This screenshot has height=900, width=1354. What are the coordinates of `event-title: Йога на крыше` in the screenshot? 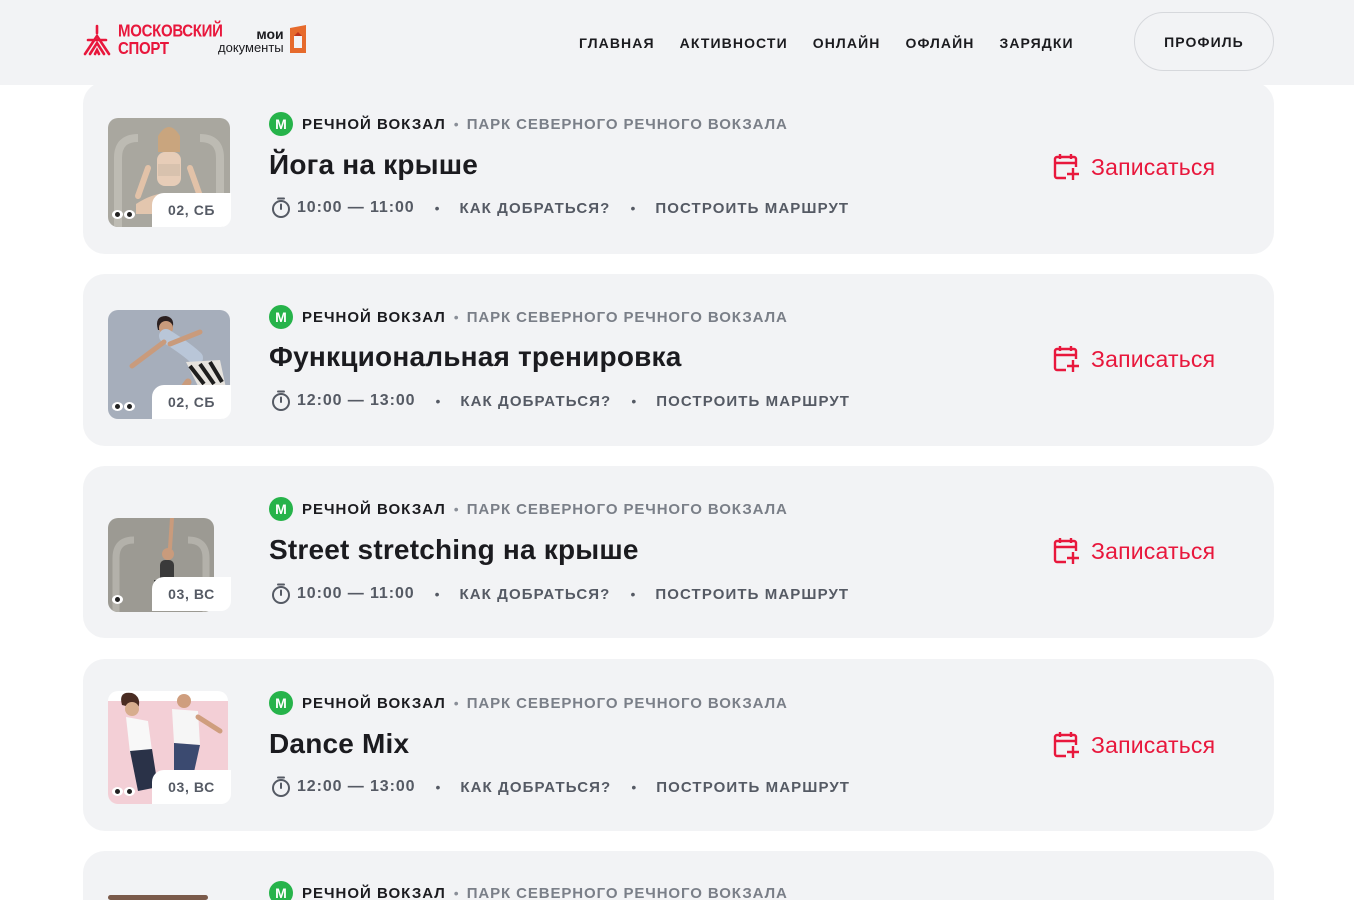 It's located at (373, 165).